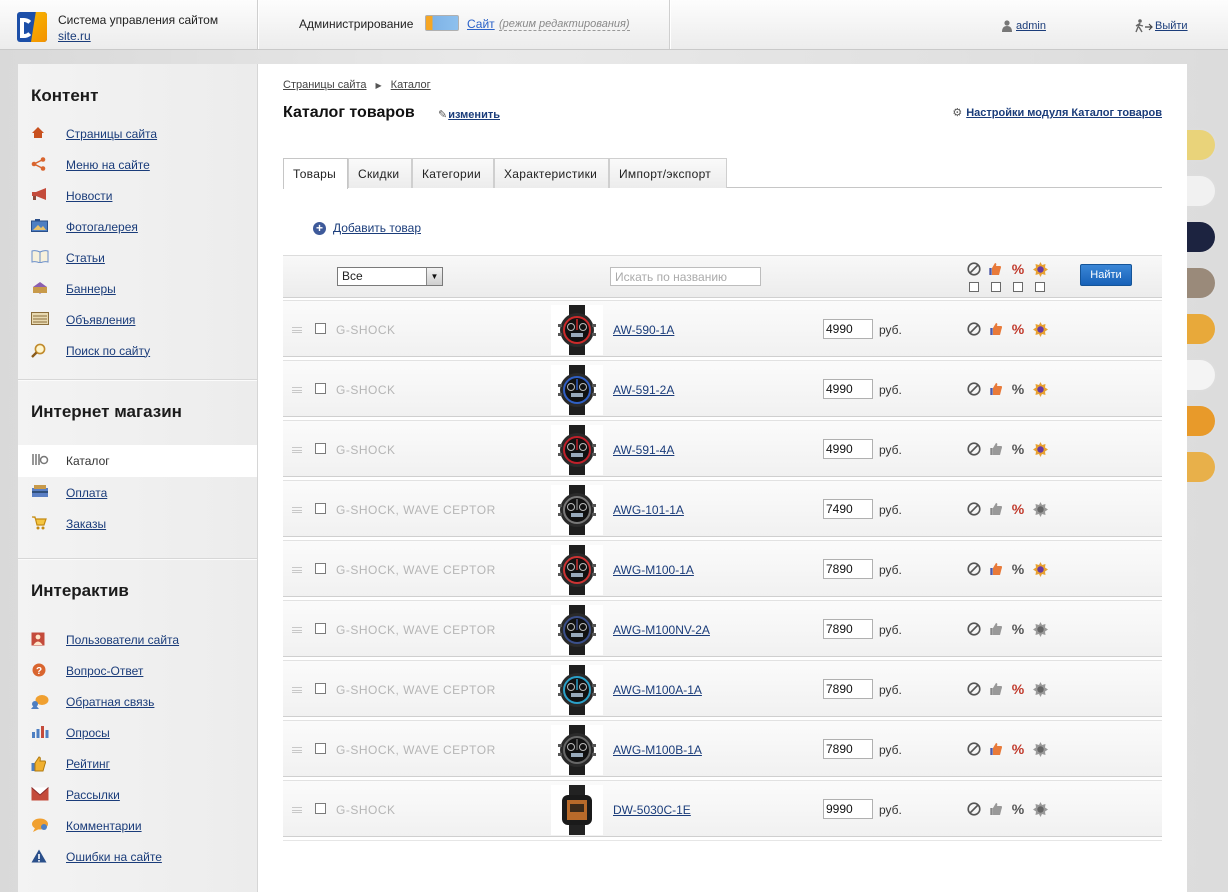  What do you see at coordinates (974, 287) in the screenshot?
I see `flag-filter-checkbox` at bounding box center [974, 287].